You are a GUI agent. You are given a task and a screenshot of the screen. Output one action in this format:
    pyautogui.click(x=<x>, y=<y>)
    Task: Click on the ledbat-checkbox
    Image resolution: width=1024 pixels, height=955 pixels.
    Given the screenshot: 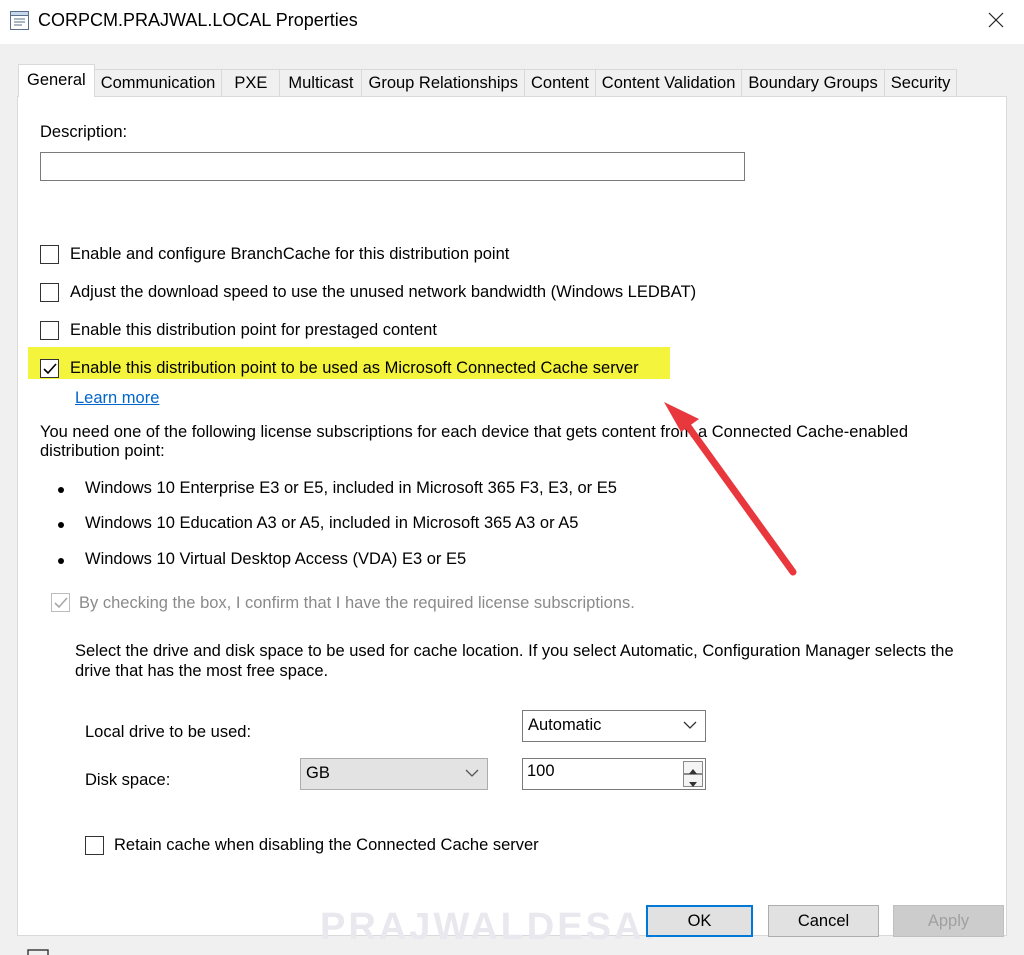 What is the action you would take?
    pyautogui.click(x=49, y=292)
    